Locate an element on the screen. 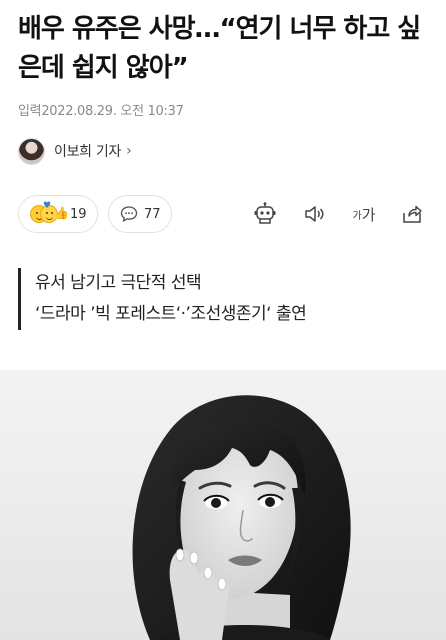  font-size-small-label: 가 is located at coordinates (357, 216).